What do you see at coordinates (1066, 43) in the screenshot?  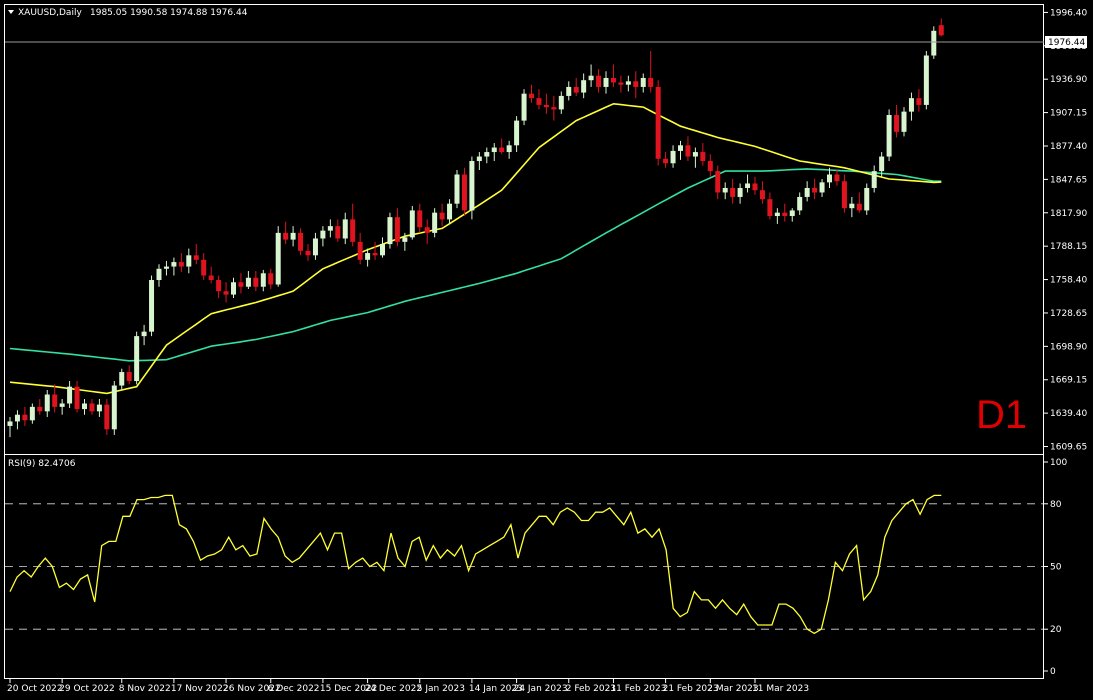 I see `current-price-value: 1976.44` at bounding box center [1066, 43].